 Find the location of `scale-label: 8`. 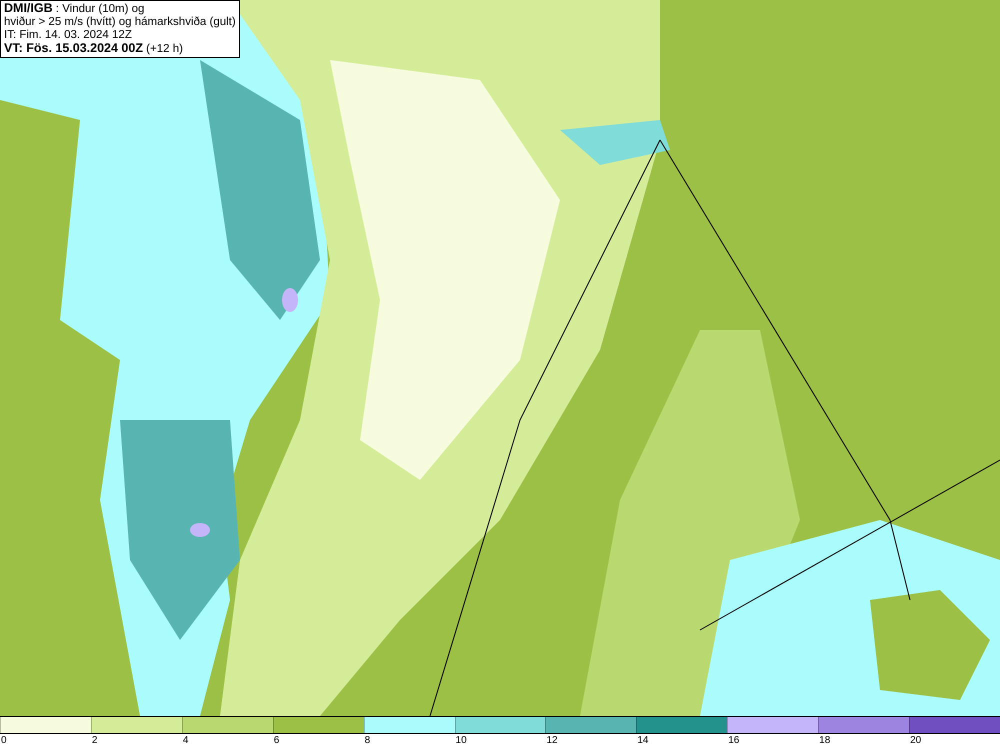

scale-label: 8 is located at coordinates (367, 740).